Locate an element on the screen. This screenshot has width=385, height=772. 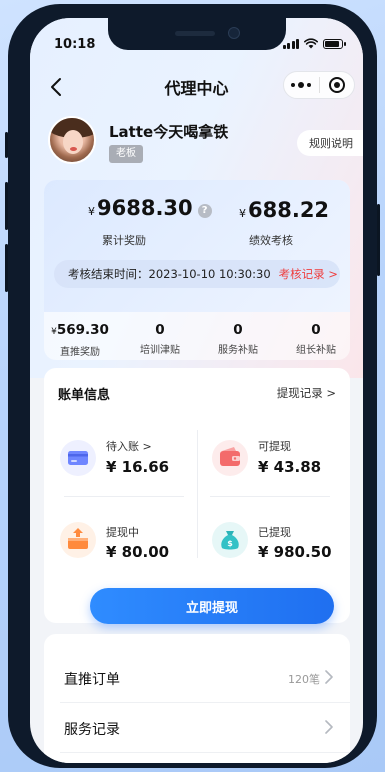
money-bag-icon: $ is located at coordinates (230, 540).